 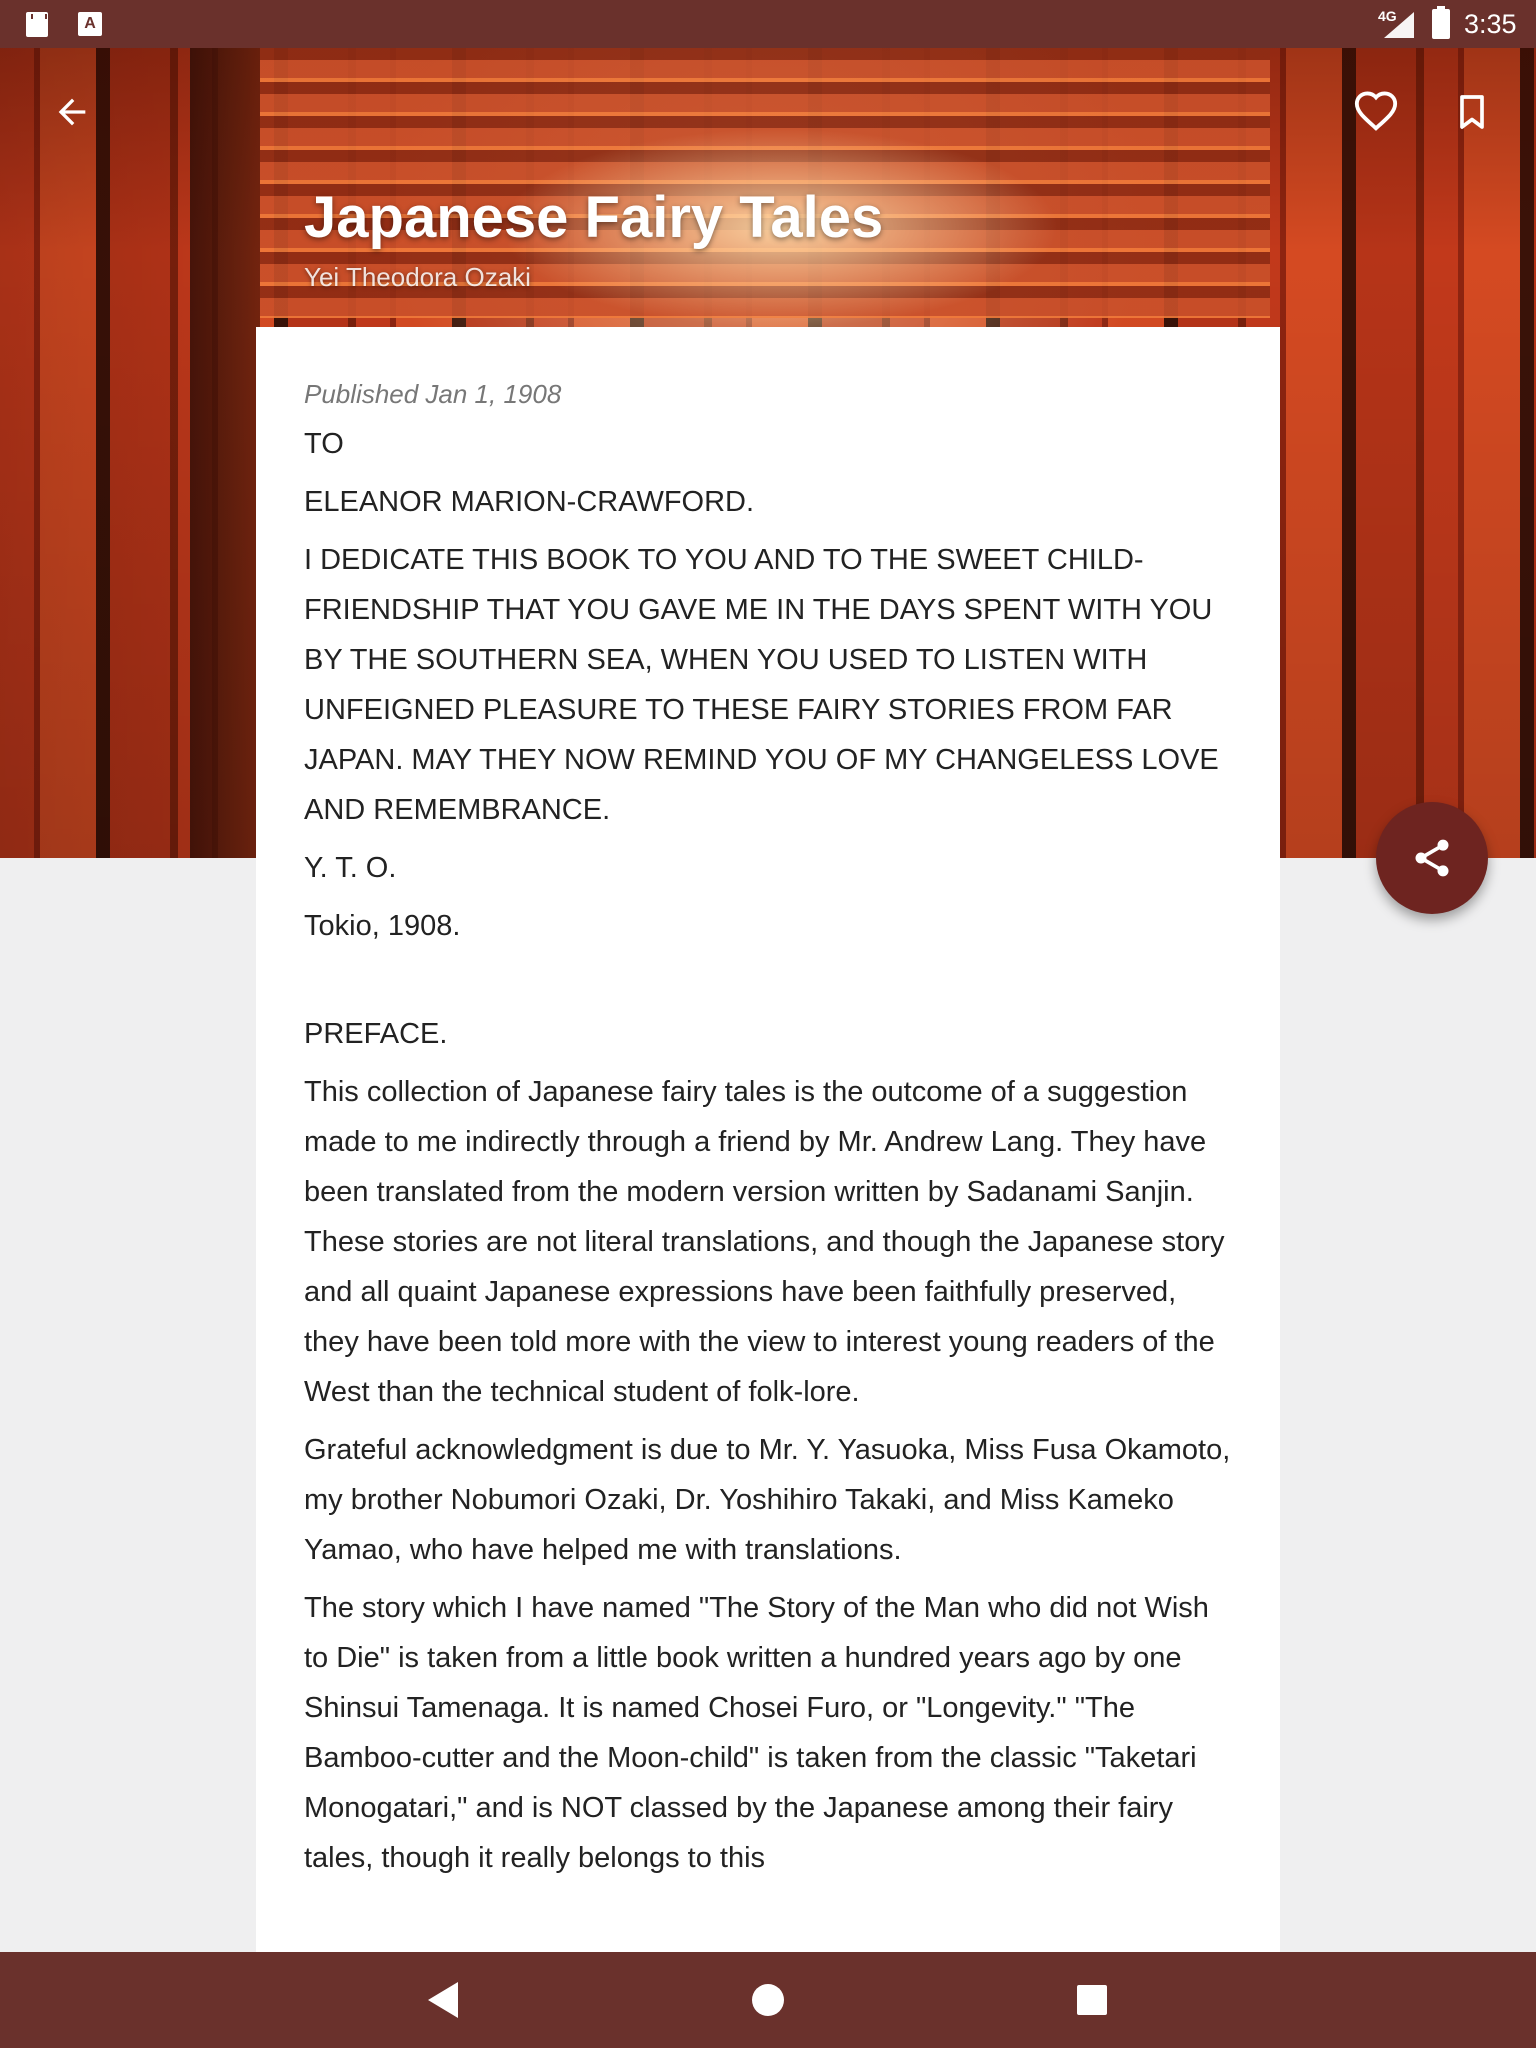 I want to click on share-icon, so click(x=1432, y=858).